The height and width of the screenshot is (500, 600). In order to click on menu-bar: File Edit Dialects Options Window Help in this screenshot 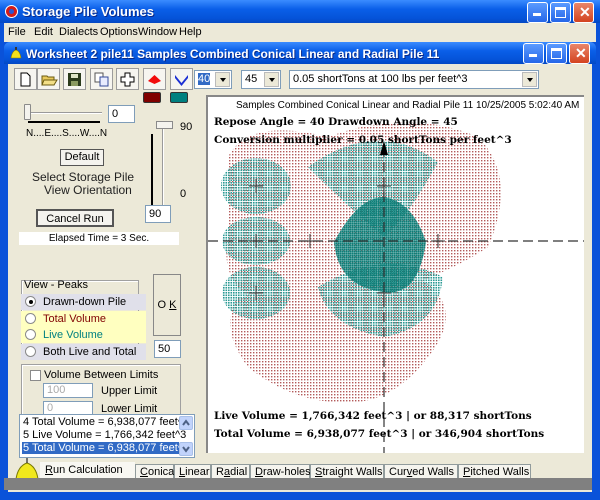, I will do `click(300, 32)`.